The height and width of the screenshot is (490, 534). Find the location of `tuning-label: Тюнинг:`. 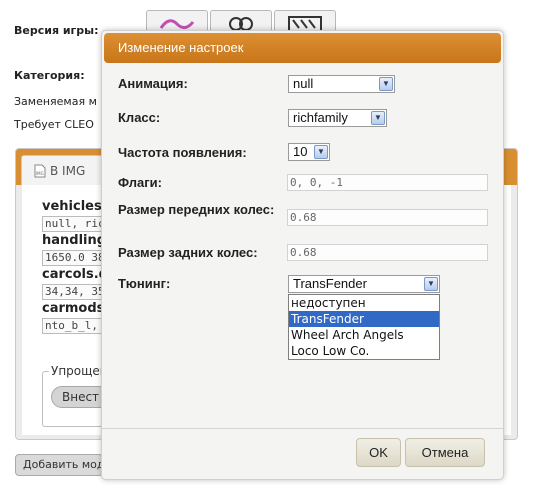

tuning-label: Тюнинг: is located at coordinates (144, 283).